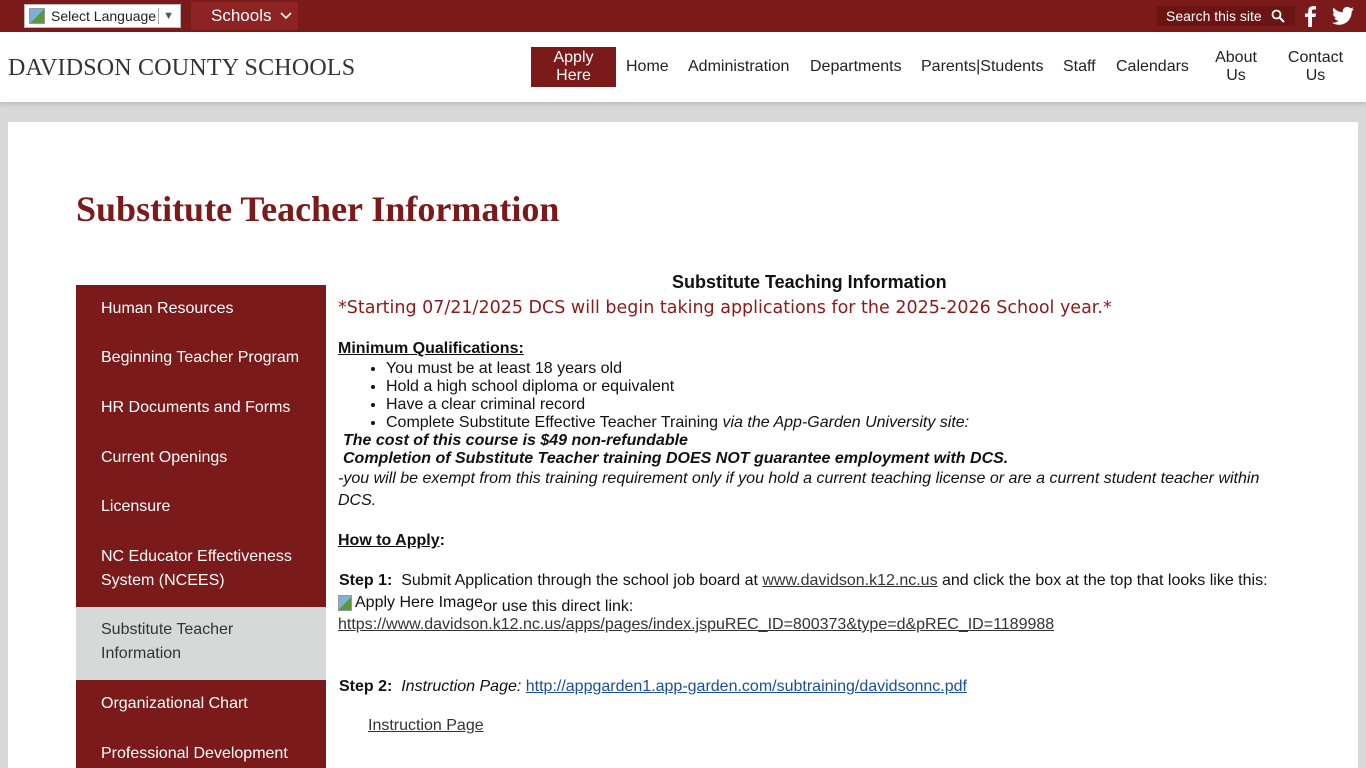 This screenshot has height=768, width=1366. Describe the element at coordinates (982, 67) in the screenshot. I see `nav-parents-students: Parents|Students` at that location.